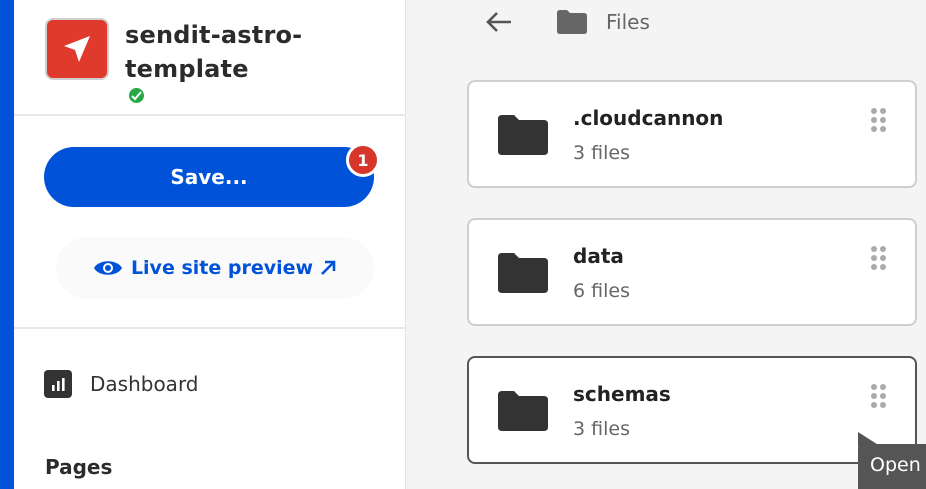 The image size is (926, 489). What do you see at coordinates (95, 61) in the screenshot?
I see `site-logo` at bounding box center [95, 61].